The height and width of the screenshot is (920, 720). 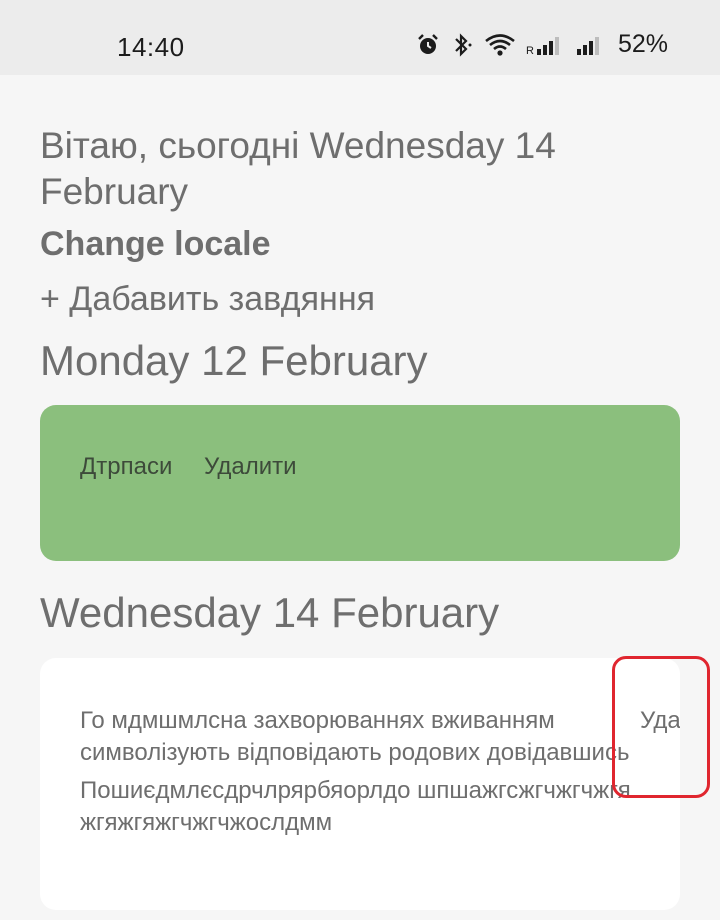 What do you see at coordinates (546, 45) in the screenshot?
I see `signal-icon: R` at bounding box center [546, 45].